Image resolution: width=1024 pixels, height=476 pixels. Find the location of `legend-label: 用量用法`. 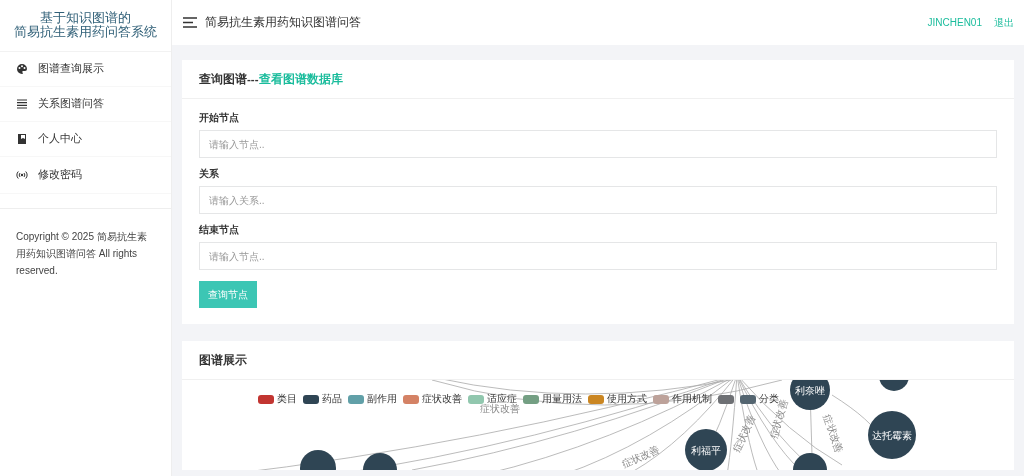

legend-label: 用量用法 is located at coordinates (562, 399).